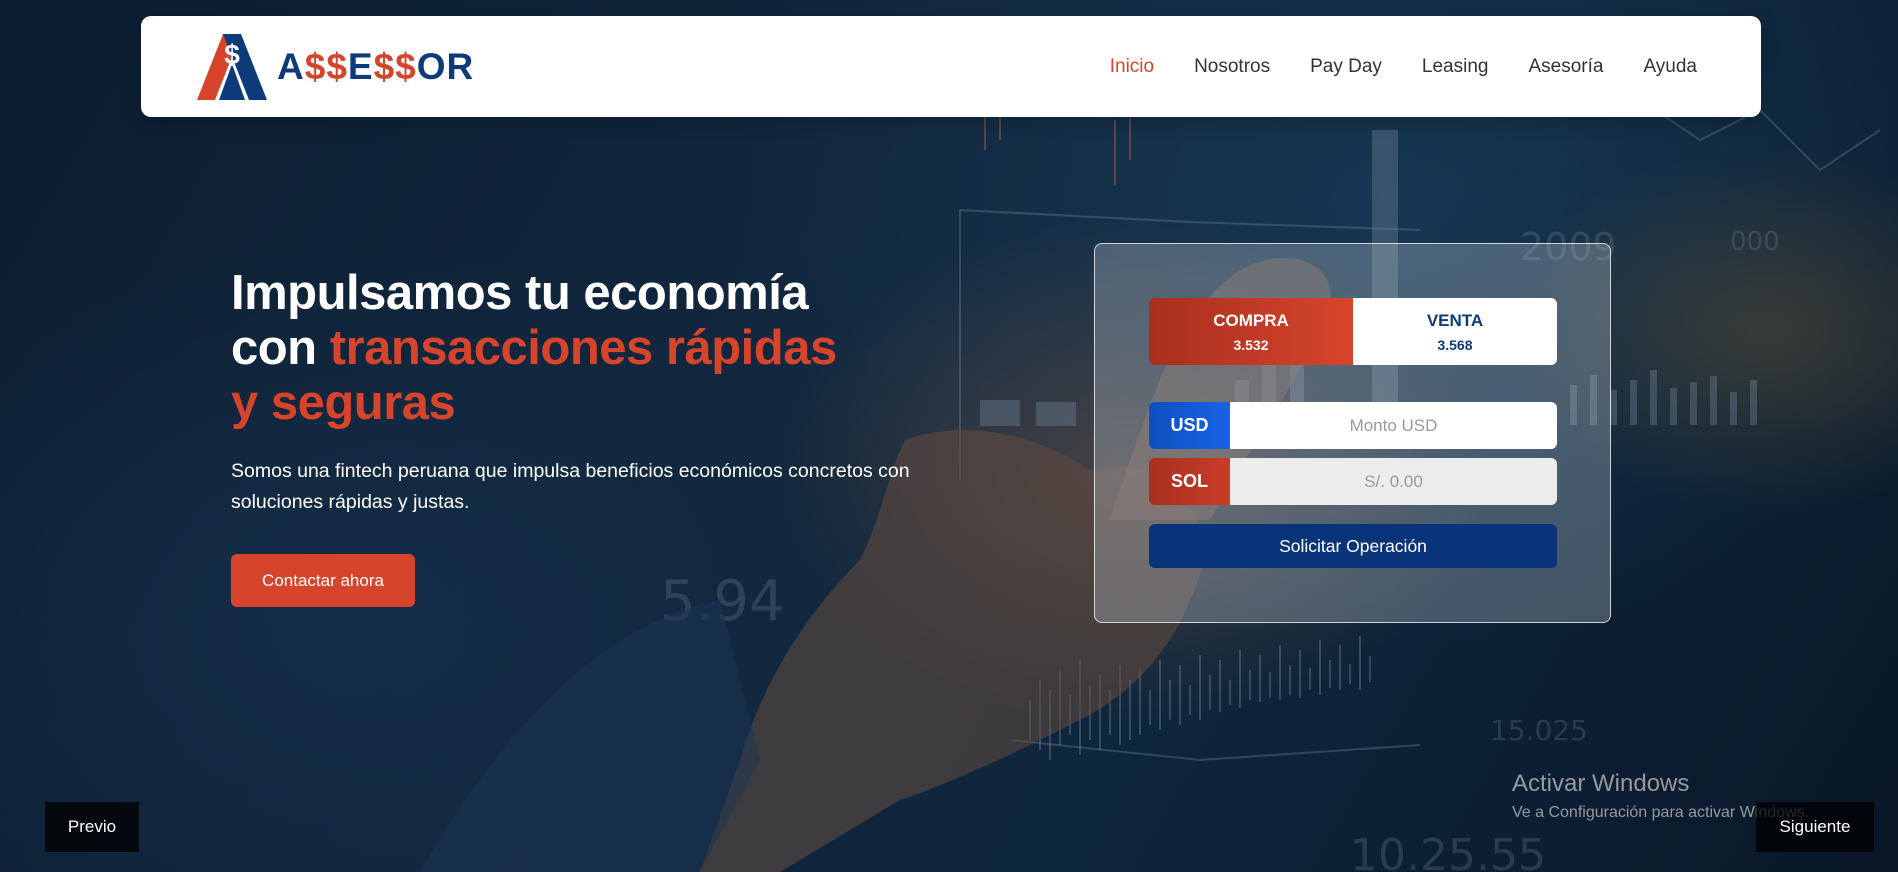  Describe the element at coordinates (343, 403) in the screenshot. I see `hero-title-accent-line3: y seguras` at that location.